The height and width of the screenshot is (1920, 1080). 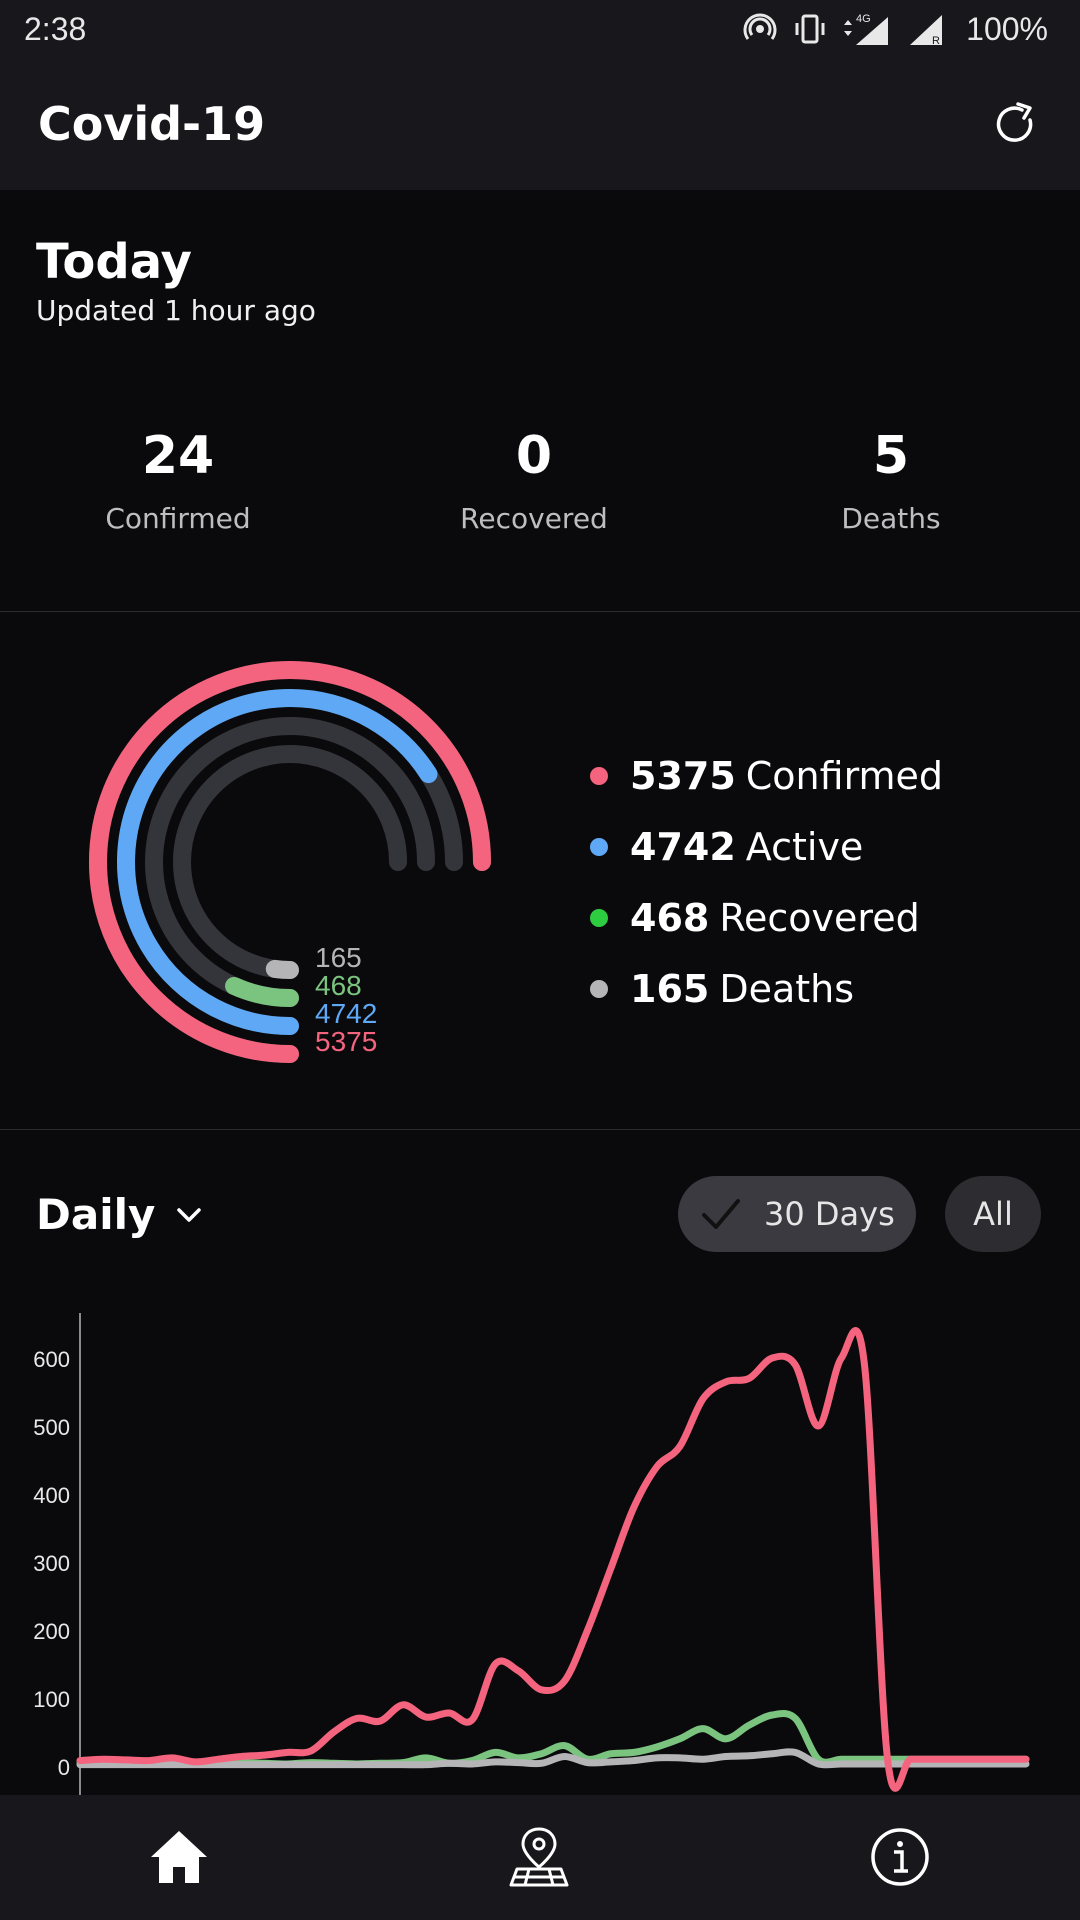 I want to click on status-icons: 4G R 100%, so click(x=895, y=29).